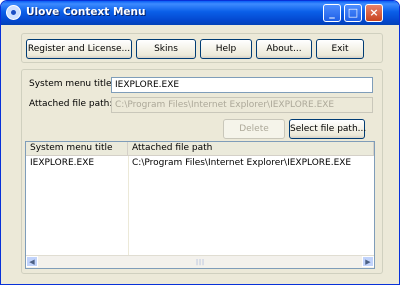 This screenshot has height=285, width=400. What do you see at coordinates (353, 13) in the screenshot?
I see `maximize-button: □` at bounding box center [353, 13].